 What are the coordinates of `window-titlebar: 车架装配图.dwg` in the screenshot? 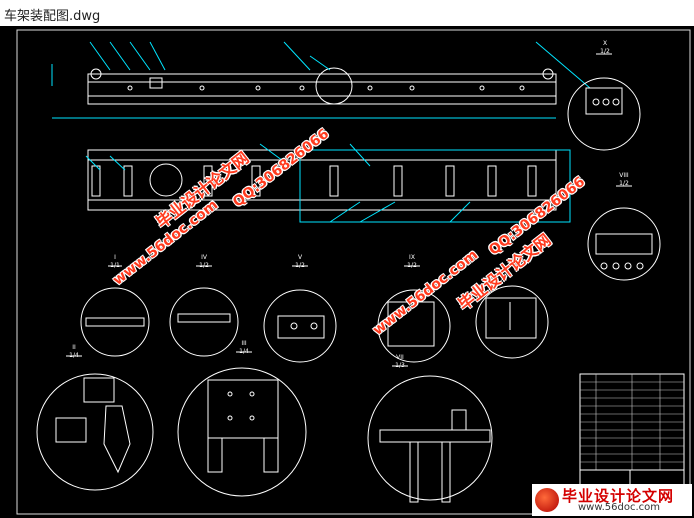 It's located at (347, 13).